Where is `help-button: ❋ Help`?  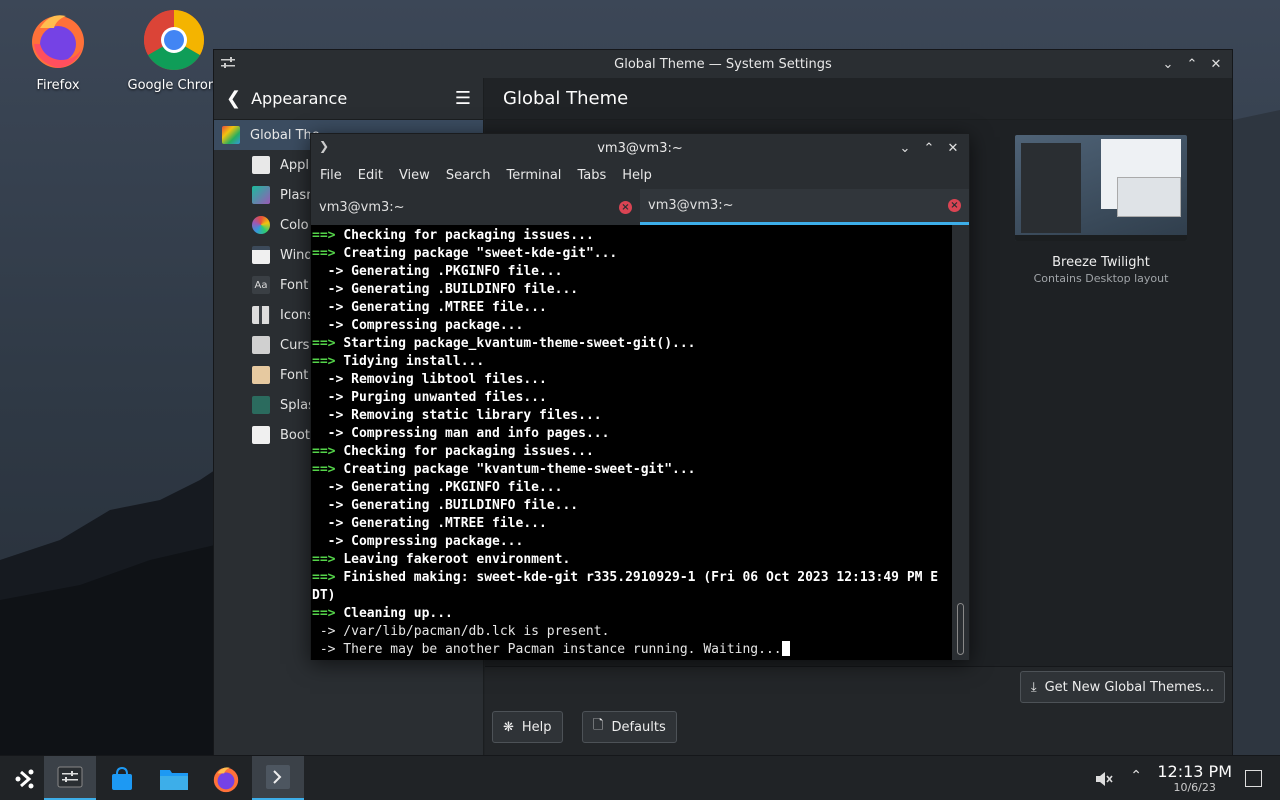
help-button: ❋ Help is located at coordinates (527, 727).